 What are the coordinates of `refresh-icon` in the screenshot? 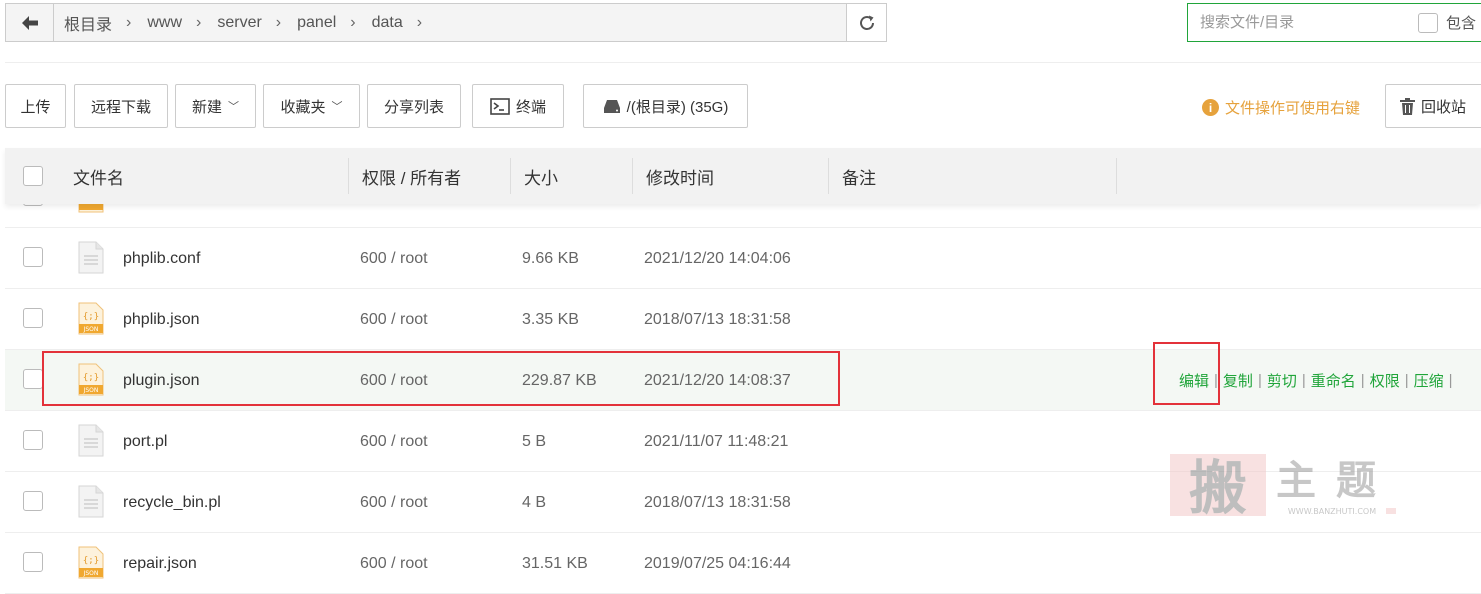 It's located at (866, 22).